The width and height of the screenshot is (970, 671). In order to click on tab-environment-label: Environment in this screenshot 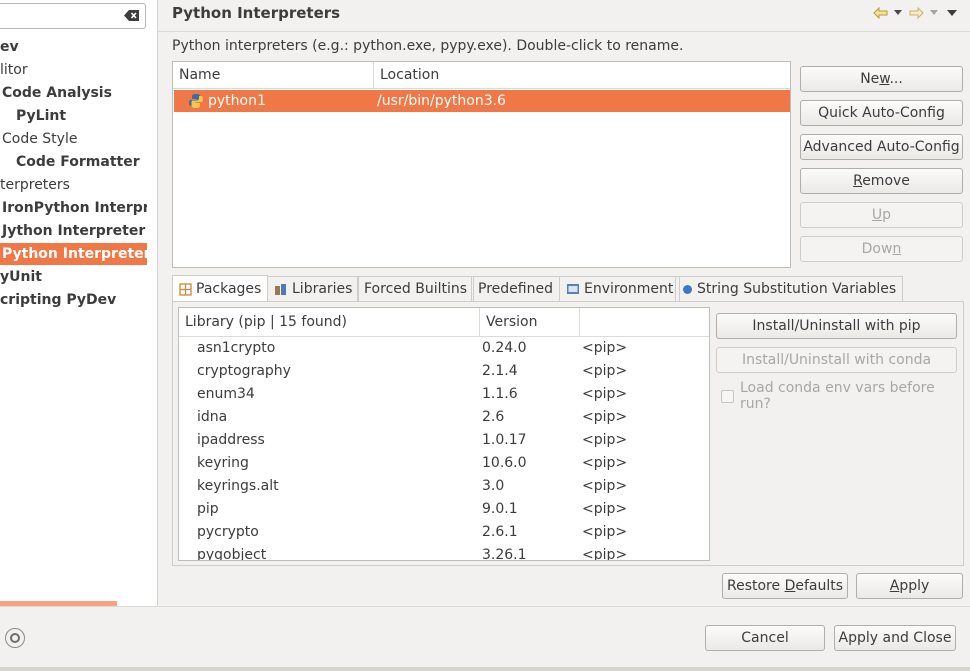, I will do `click(629, 288)`.